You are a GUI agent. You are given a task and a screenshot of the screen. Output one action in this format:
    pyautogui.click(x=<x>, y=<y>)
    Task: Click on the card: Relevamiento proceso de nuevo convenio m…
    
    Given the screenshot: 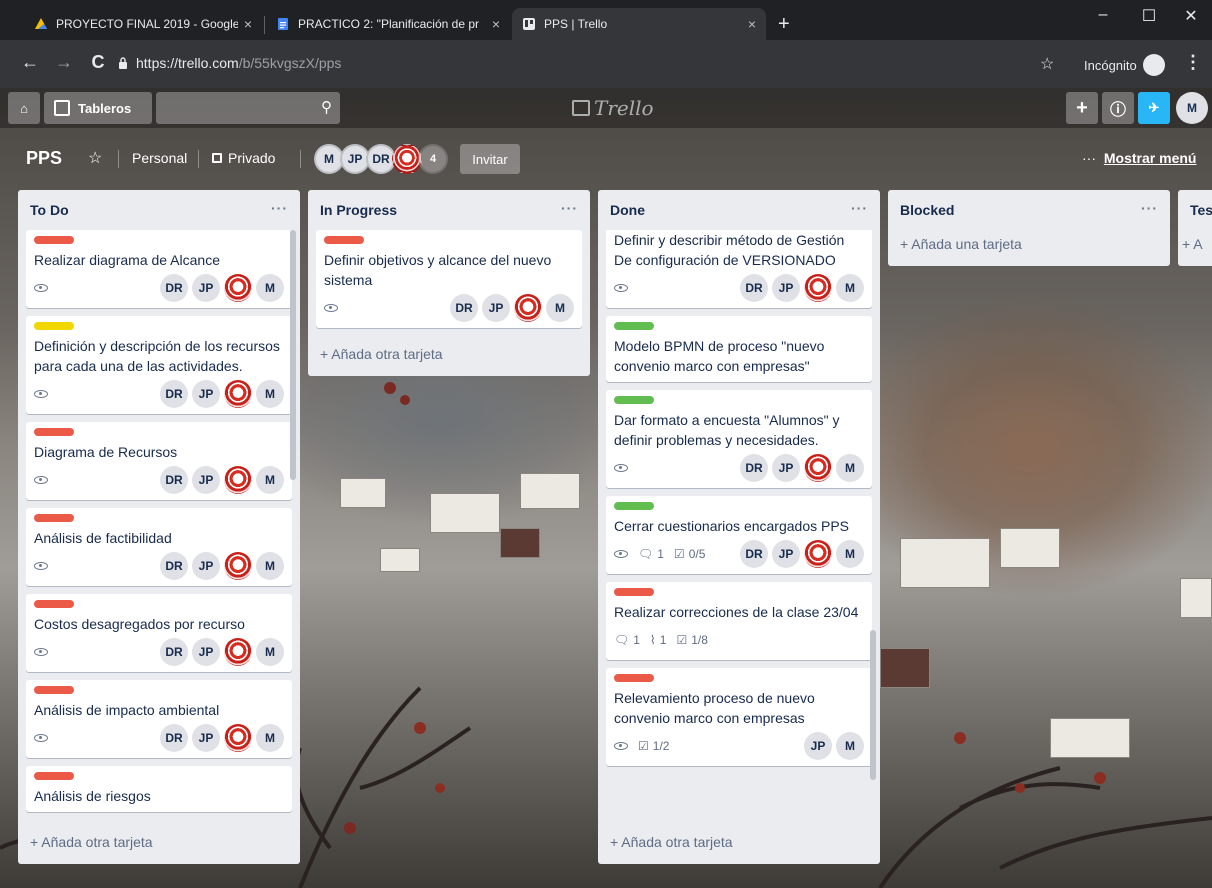 What is the action you would take?
    pyautogui.click(x=739, y=717)
    